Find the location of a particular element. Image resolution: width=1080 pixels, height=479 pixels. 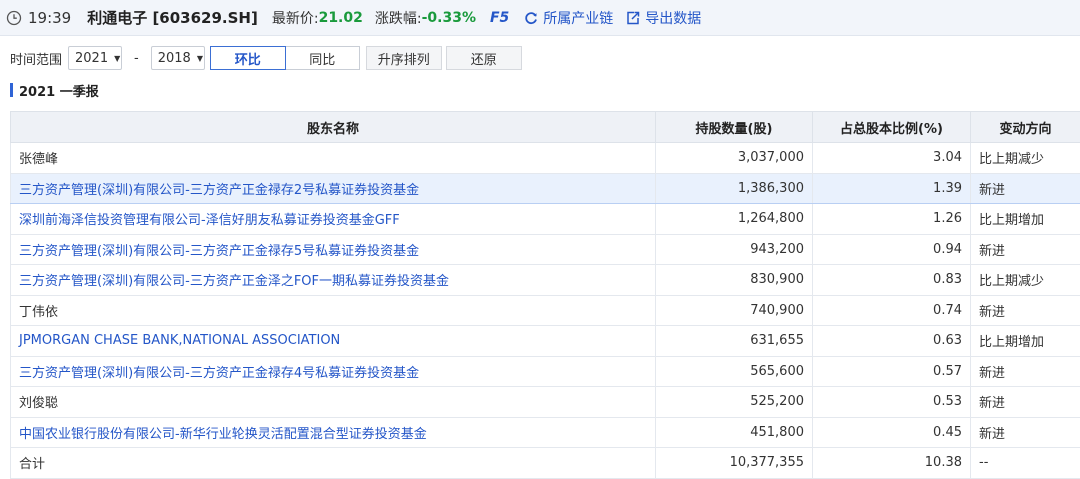

price-change: -0.33% is located at coordinates (449, 18).